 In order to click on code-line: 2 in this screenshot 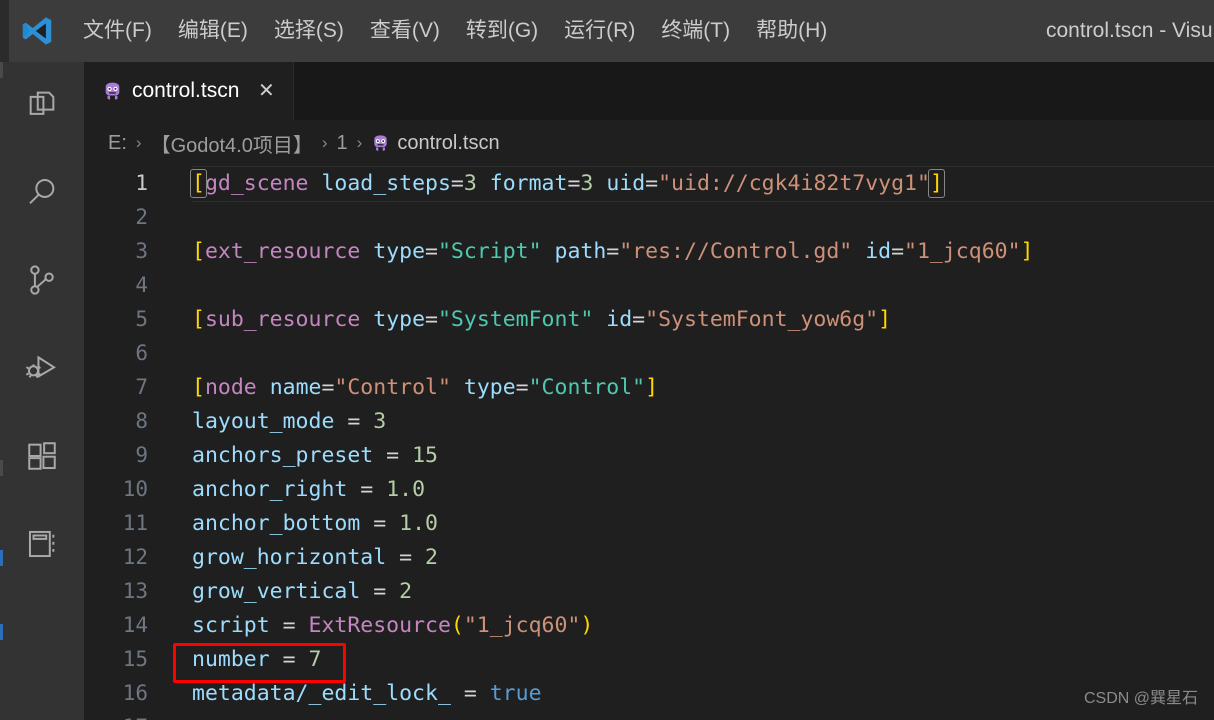, I will do `click(649, 217)`.